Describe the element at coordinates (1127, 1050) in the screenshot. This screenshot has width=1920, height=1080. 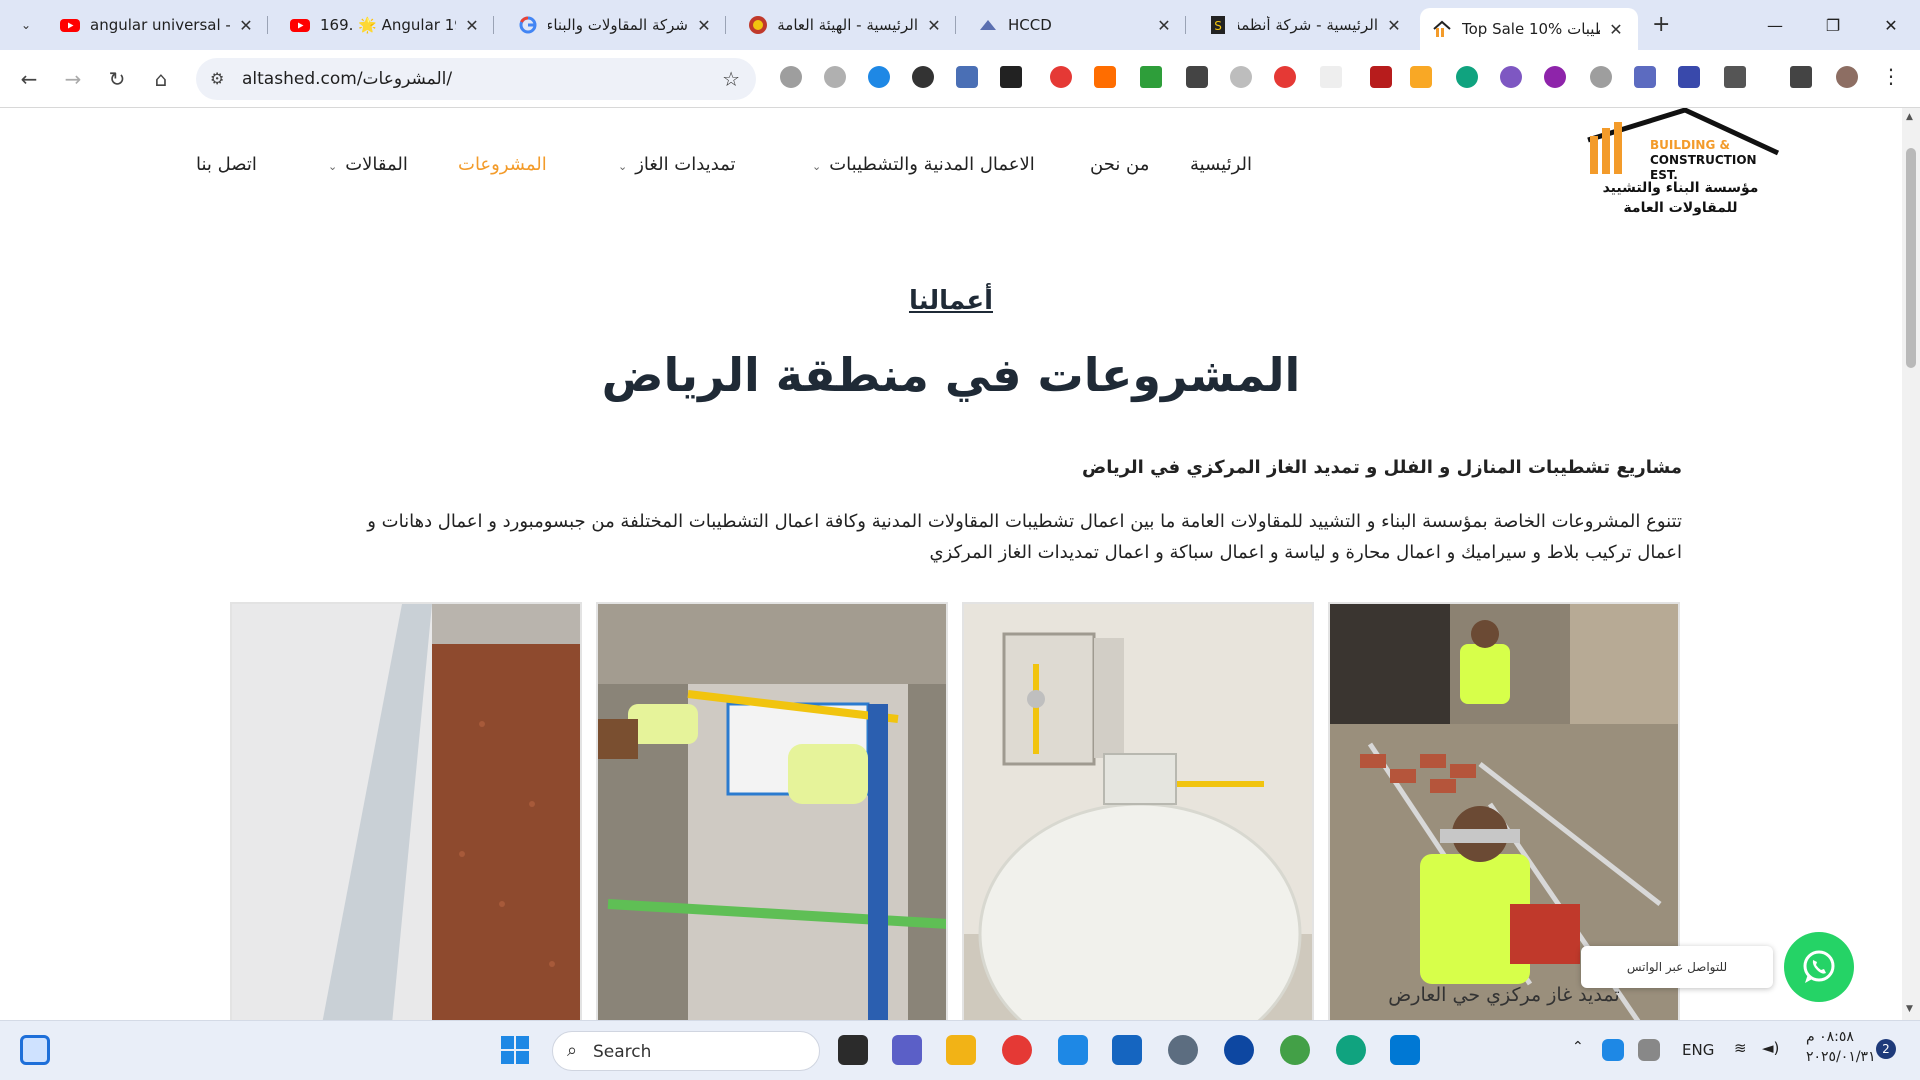
I see `powershell-icon` at that location.